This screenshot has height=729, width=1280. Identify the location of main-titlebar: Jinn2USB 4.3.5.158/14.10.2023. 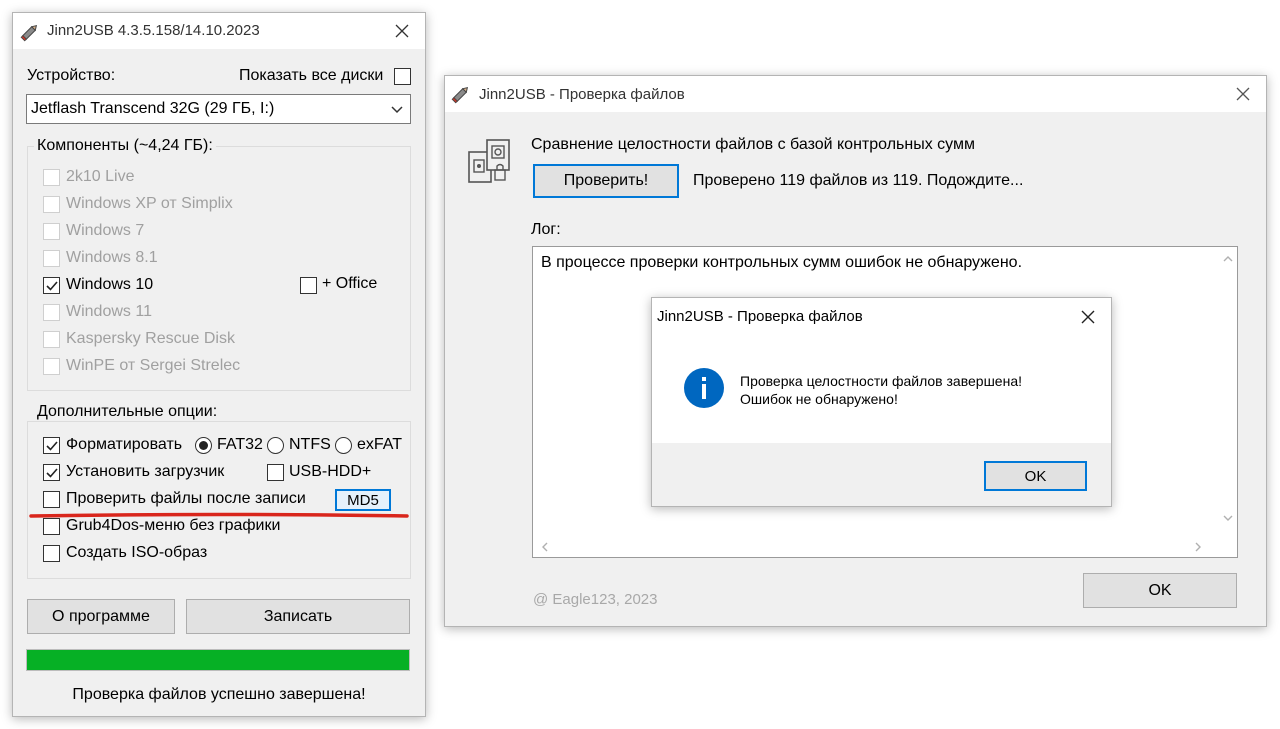
(219, 31).